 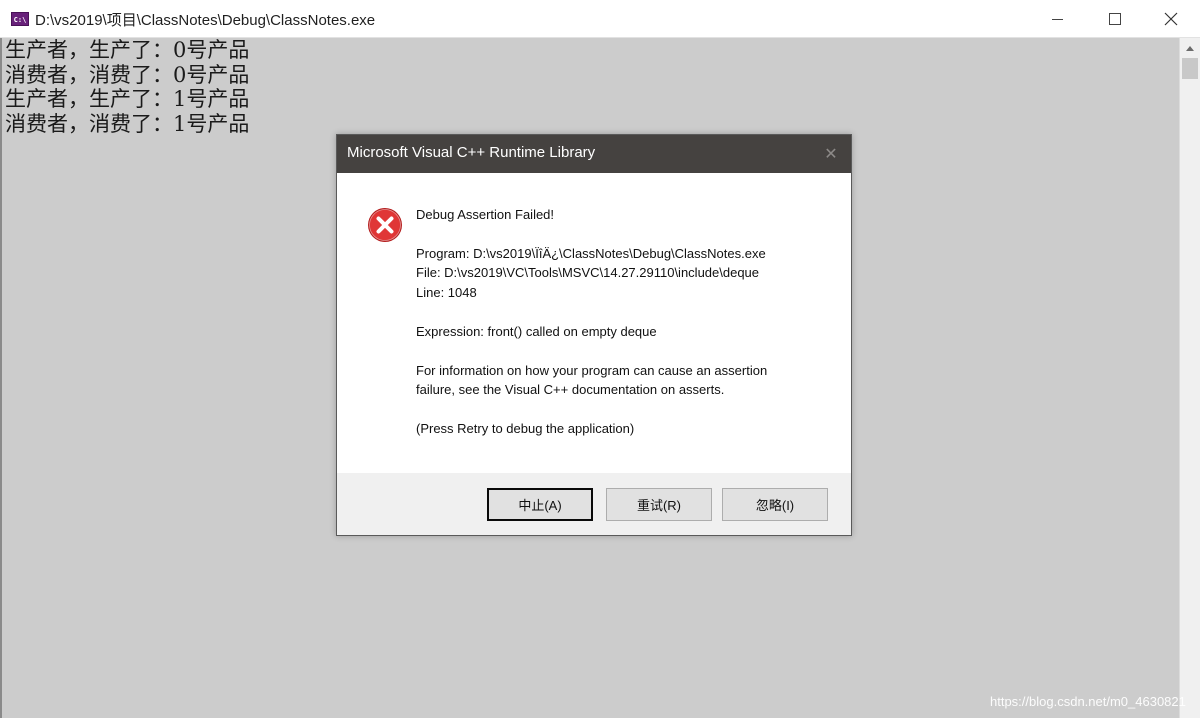 What do you see at coordinates (1, 378) in the screenshot?
I see `window-left-edge` at bounding box center [1, 378].